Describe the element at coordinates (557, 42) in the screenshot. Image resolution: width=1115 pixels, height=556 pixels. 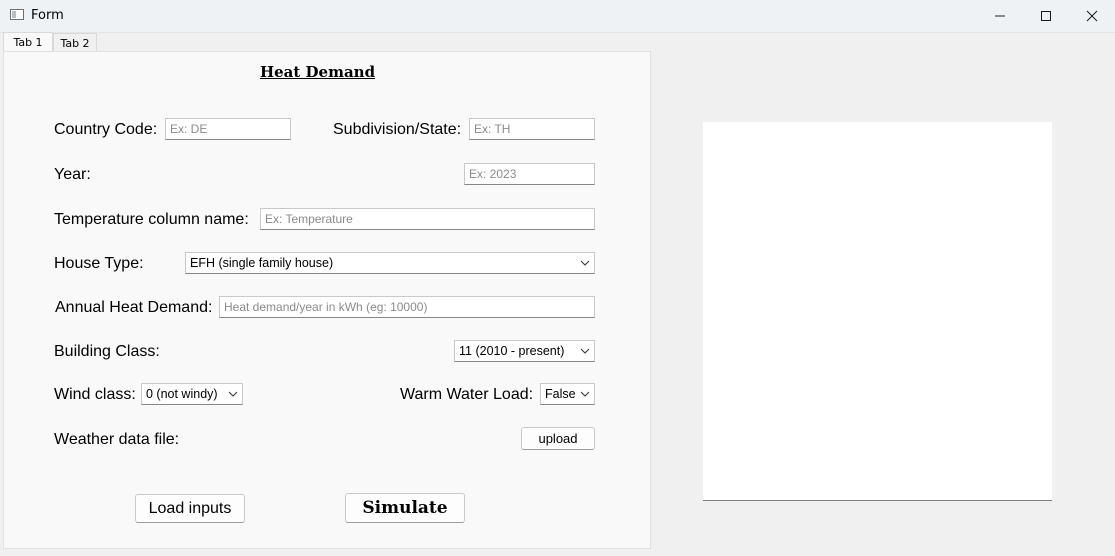
I see `tab-bar: Tab 1 Tab 2` at that location.